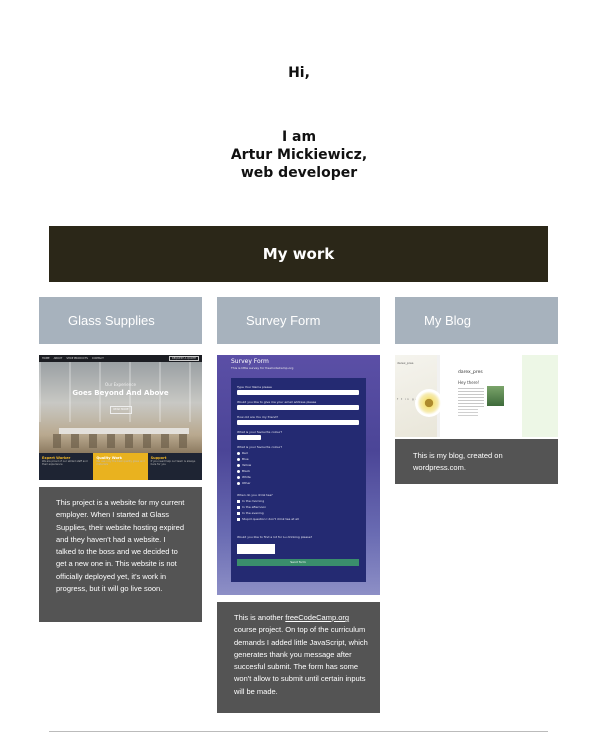 This screenshot has width=598, height=733. Describe the element at coordinates (97, 358) in the screenshot. I see `thumb-nav-item: CONTACT` at that location.